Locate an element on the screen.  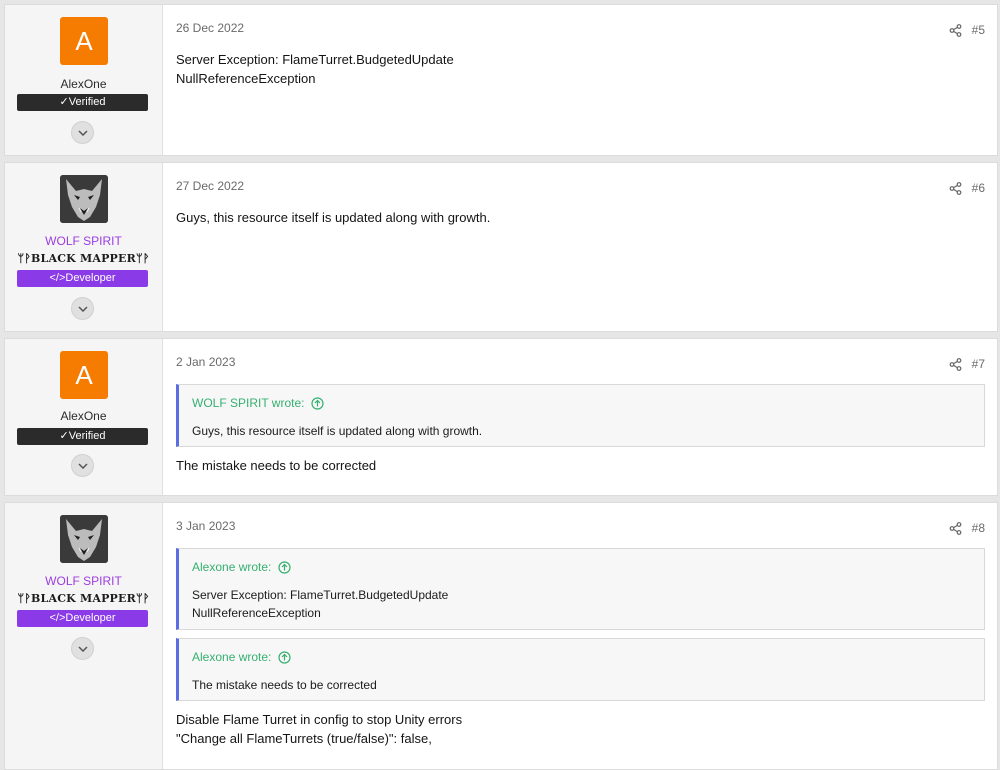
post-actions: #8 is located at coordinates (967, 528).